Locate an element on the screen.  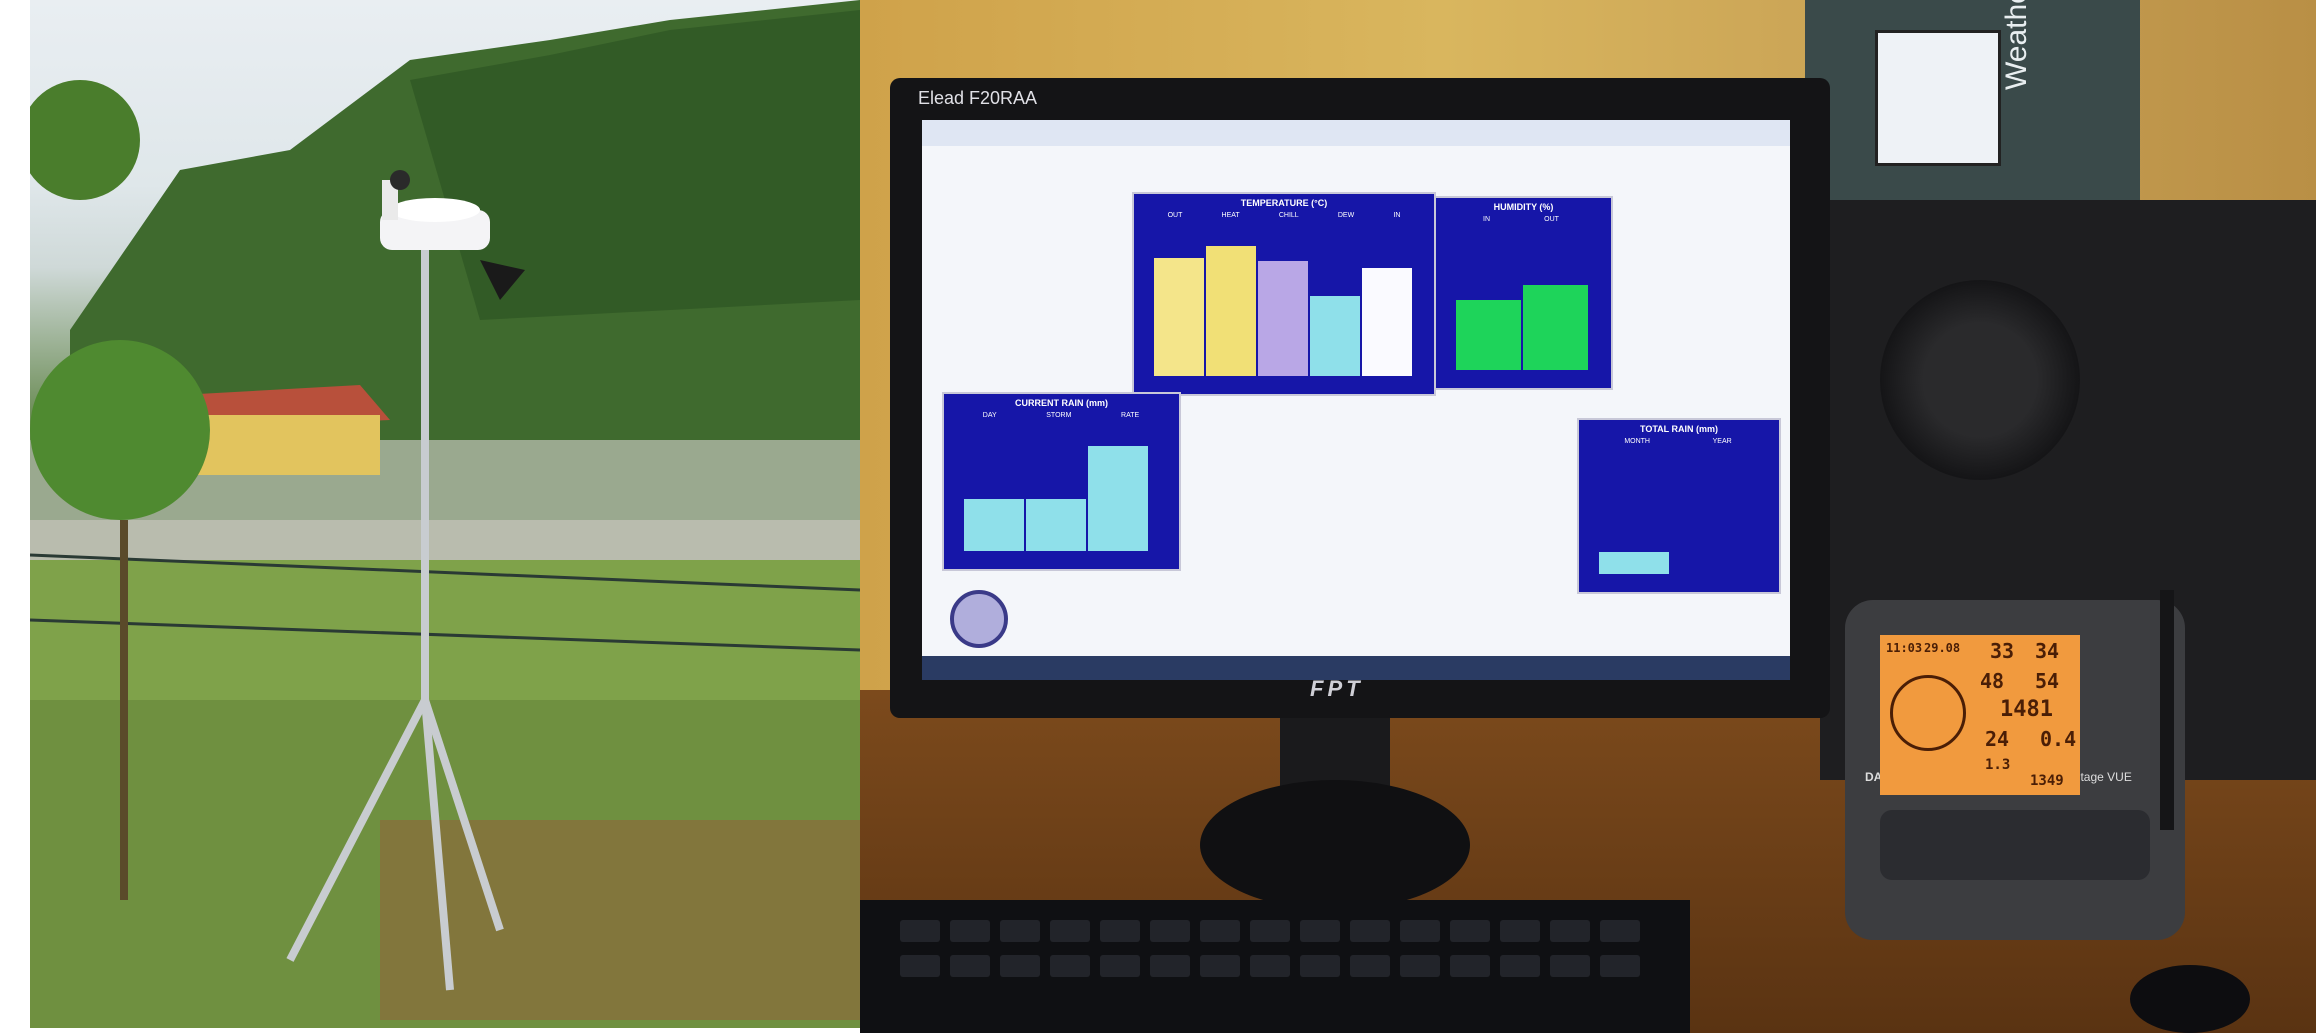
bar-dew is located at coordinates (1335, 336).